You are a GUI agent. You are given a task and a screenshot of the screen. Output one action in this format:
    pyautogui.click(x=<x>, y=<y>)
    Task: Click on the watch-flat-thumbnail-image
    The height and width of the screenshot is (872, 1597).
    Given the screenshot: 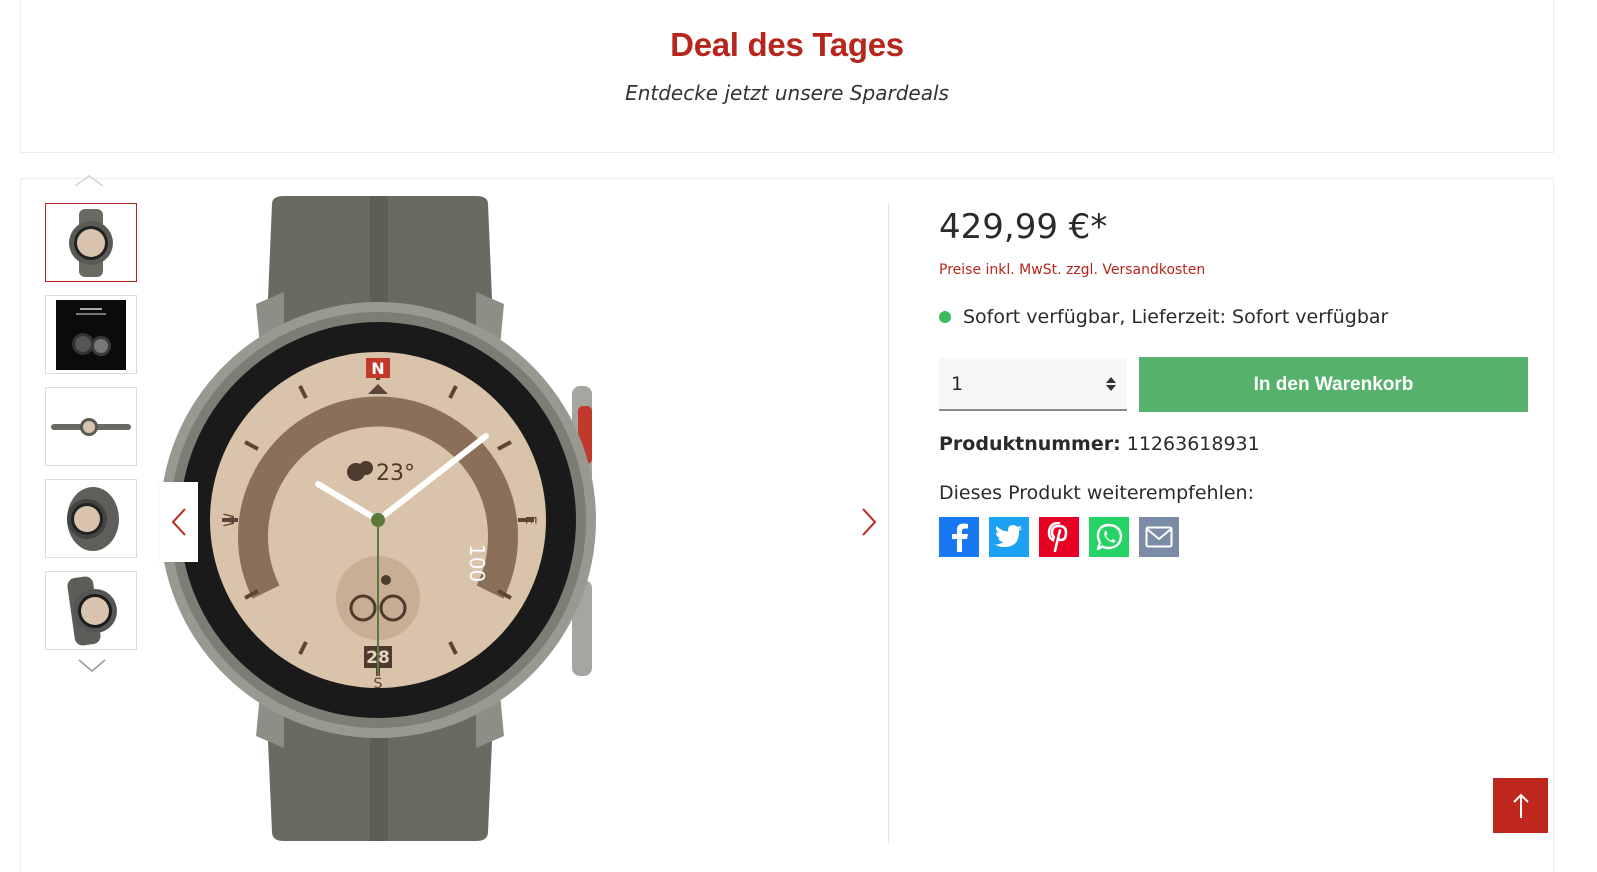 What is the action you would take?
    pyautogui.click(x=91, y=426)
    